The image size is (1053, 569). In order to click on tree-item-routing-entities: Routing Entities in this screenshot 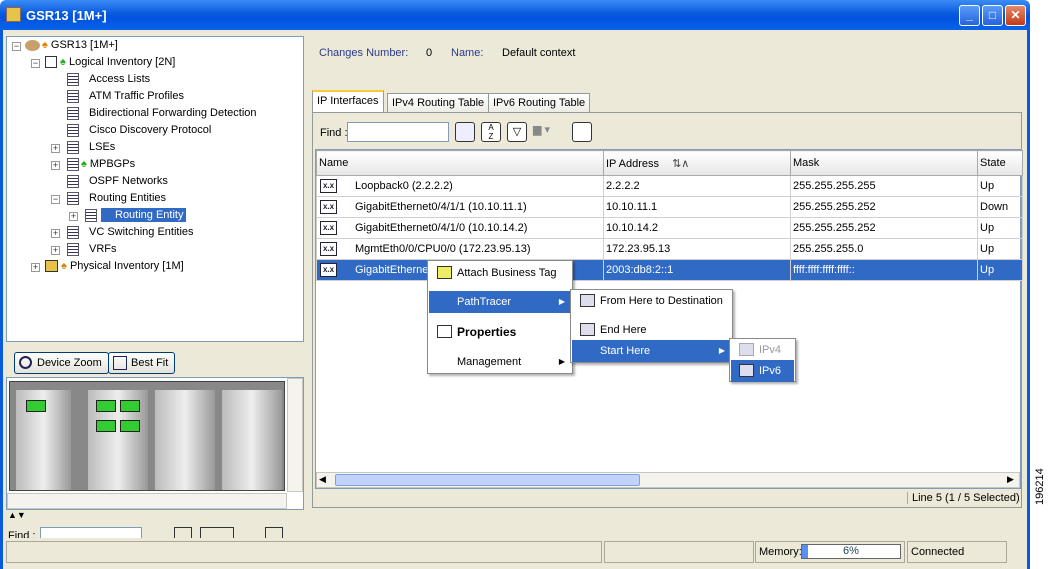, I will do `click(116, 198)`.